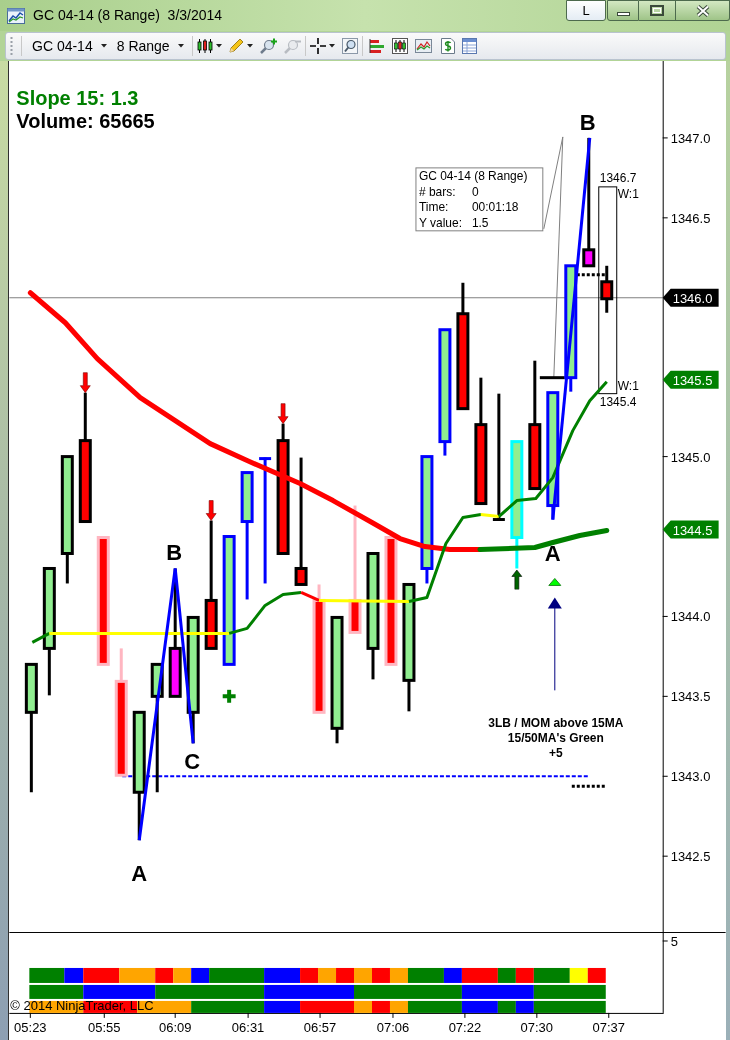 This screenshot has width=730, height=1040. Describe the element at coordinates (690, 218) in the screenshot. I see `axis-label: 1346.5` at that location.